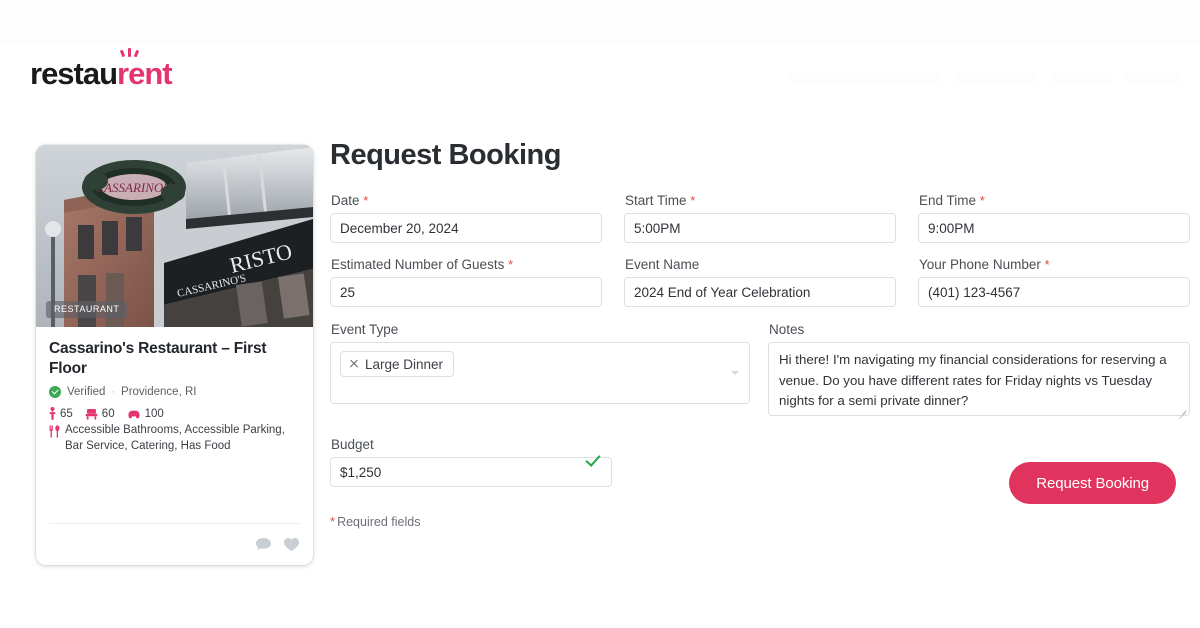 The image size is (1200, 628). I want to click on field-budget: Budget, so click(471, 462).